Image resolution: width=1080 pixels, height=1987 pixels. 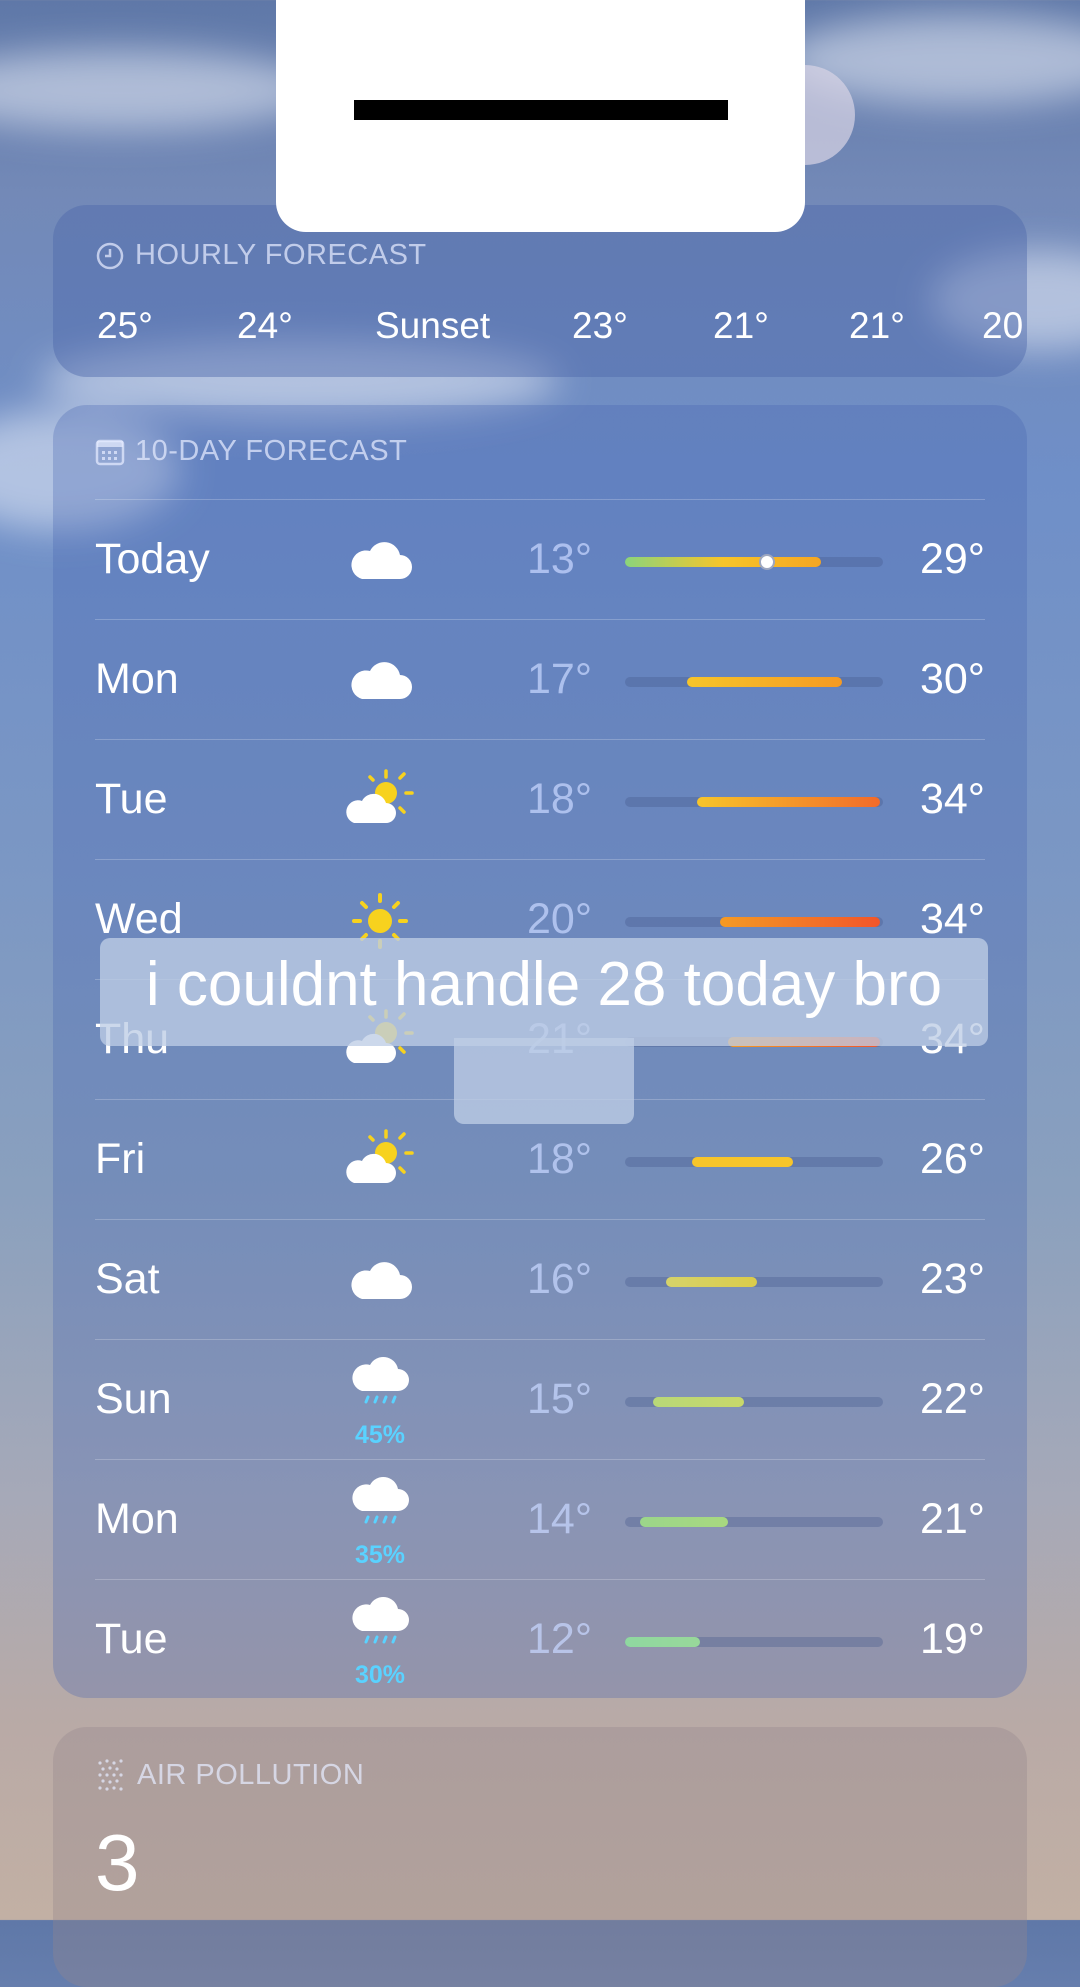 I want to click on air-pollution-title: AIR POLLUTION, so click(x=251, y=1774).